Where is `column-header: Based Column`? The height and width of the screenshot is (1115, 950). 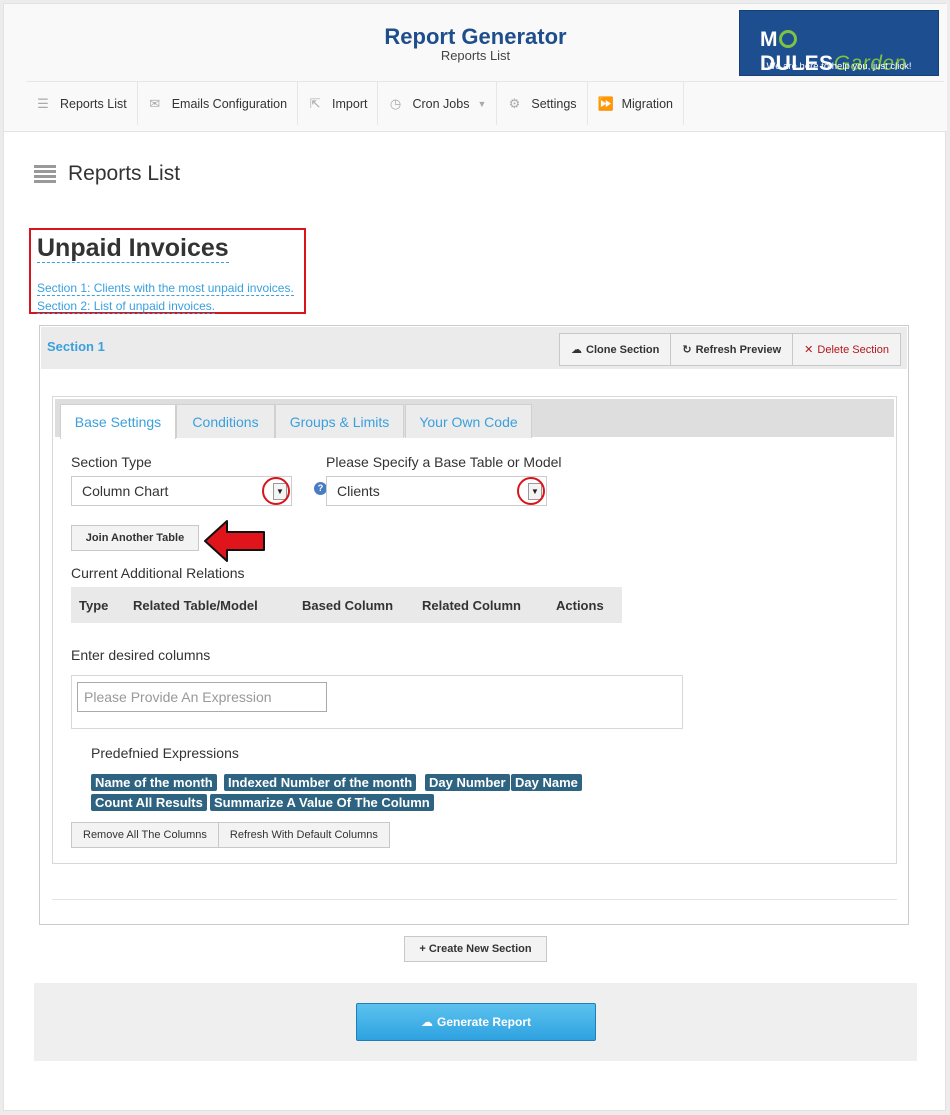
column-header: Based Column is located at coordinates (348, 605).